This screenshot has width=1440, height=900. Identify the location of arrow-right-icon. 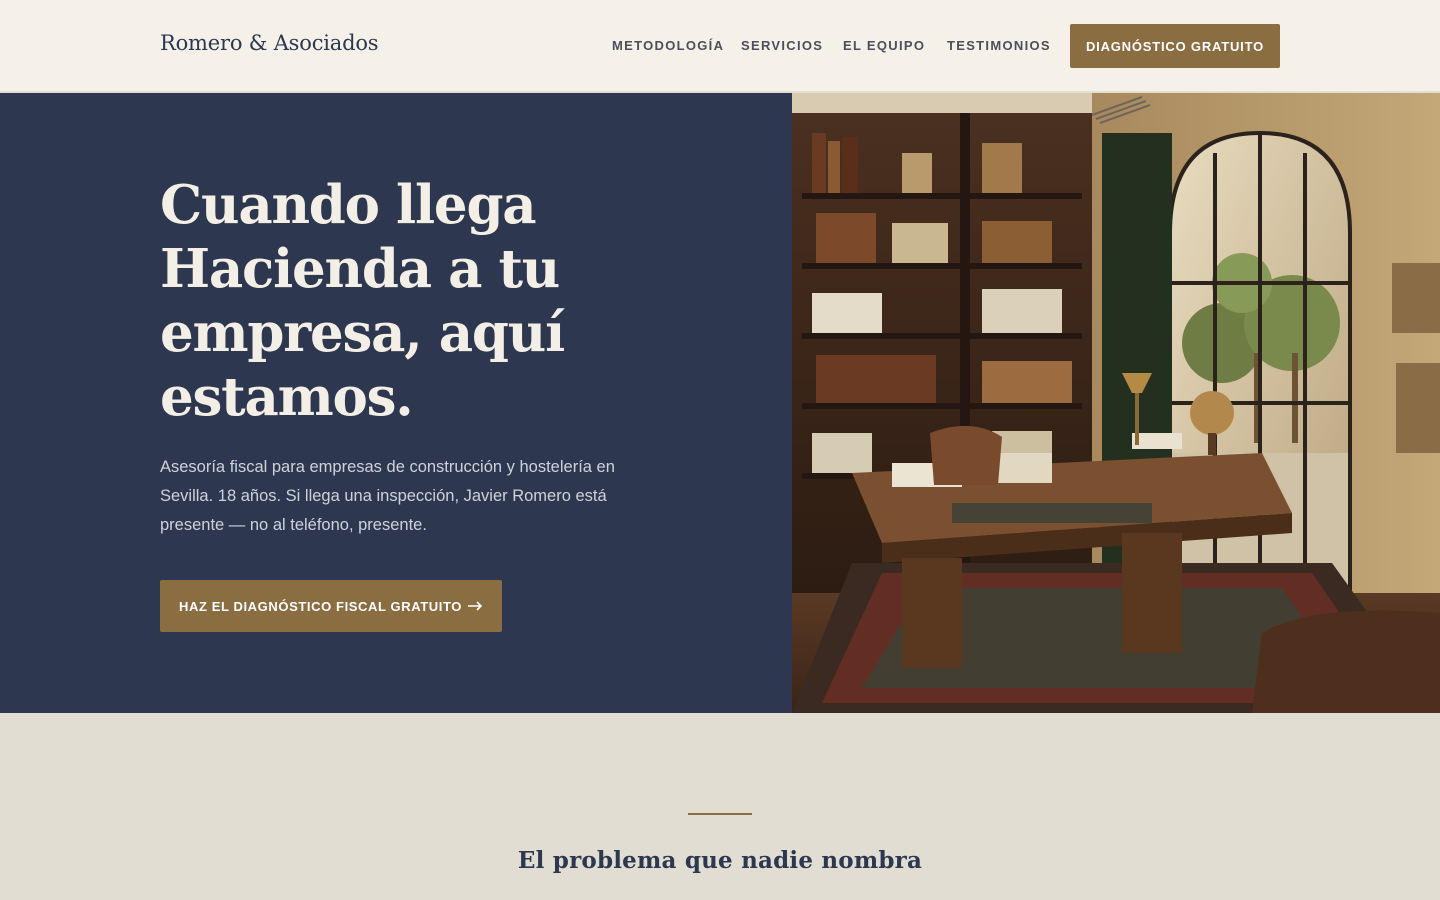
(475, 606).